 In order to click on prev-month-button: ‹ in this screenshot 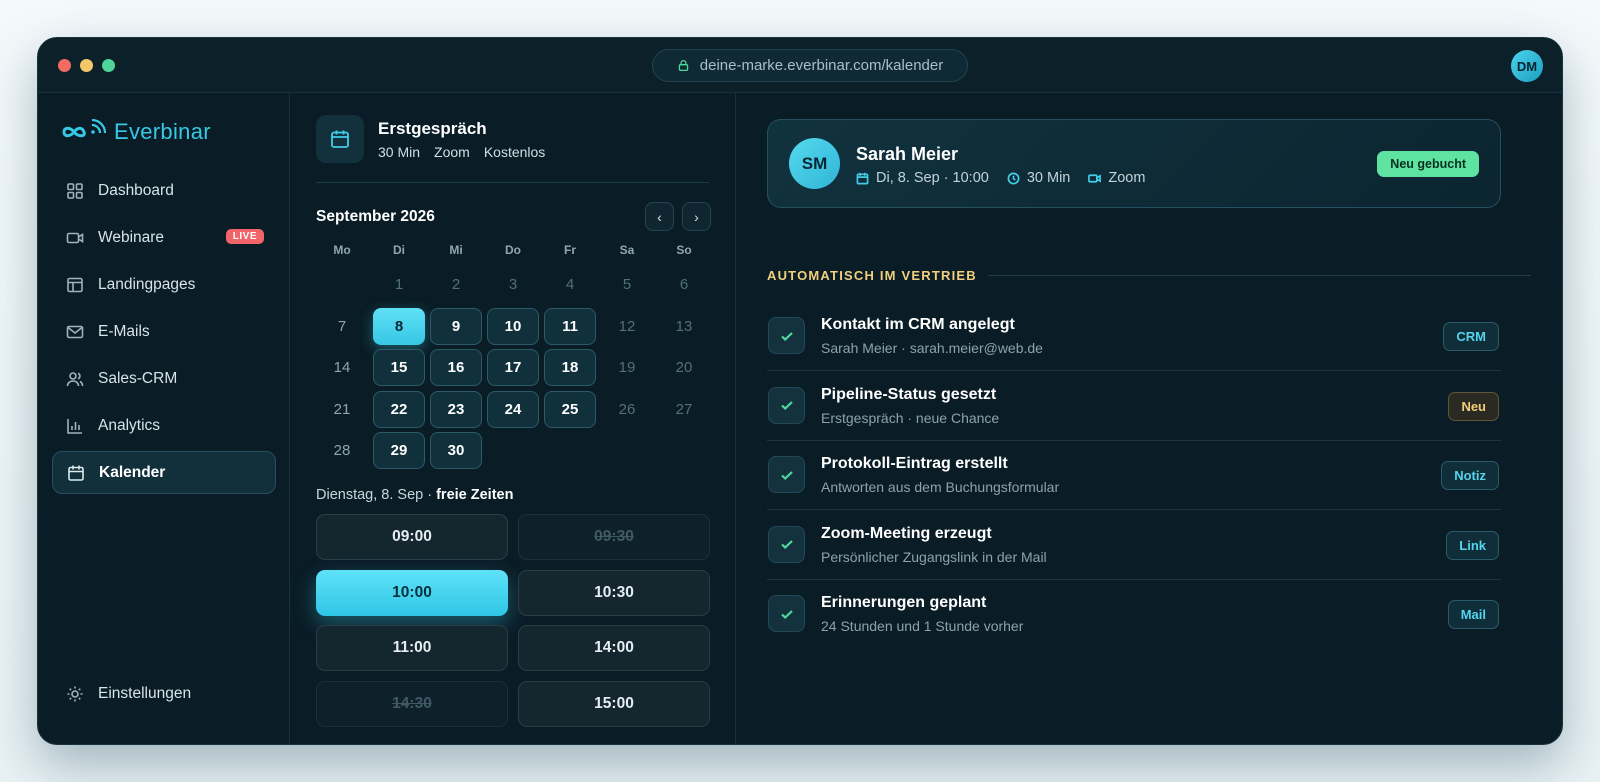, I will do `click(659, 216)`.